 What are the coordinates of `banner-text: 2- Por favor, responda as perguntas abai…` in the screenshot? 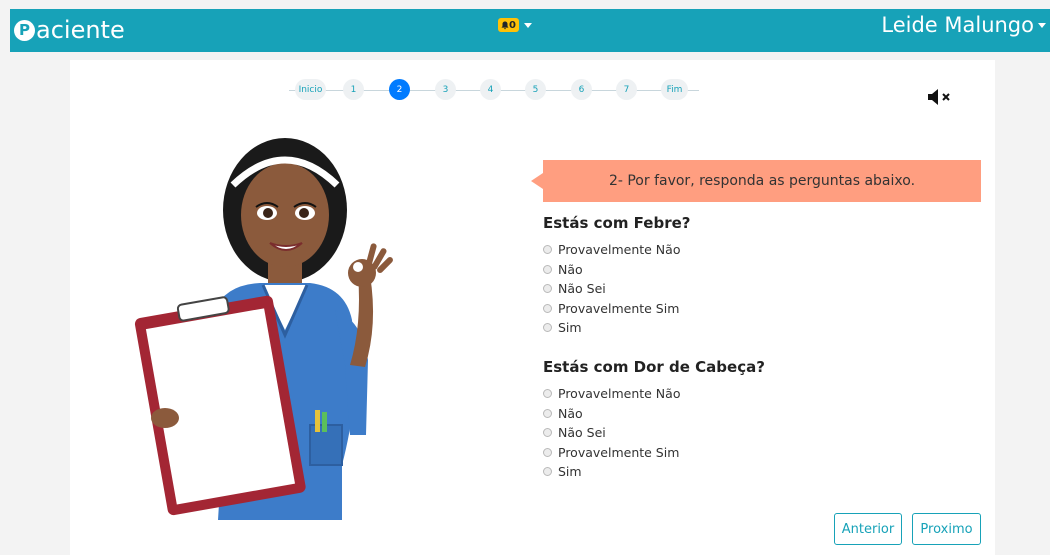 It's located at (762, 181).